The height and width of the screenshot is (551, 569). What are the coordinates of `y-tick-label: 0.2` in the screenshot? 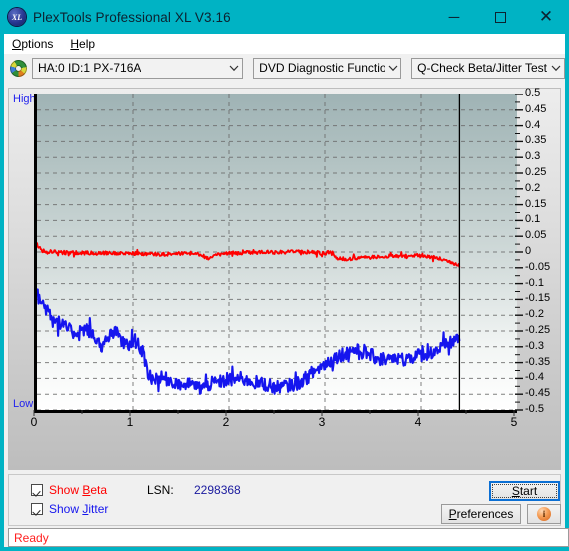 It's located at (533, 187).